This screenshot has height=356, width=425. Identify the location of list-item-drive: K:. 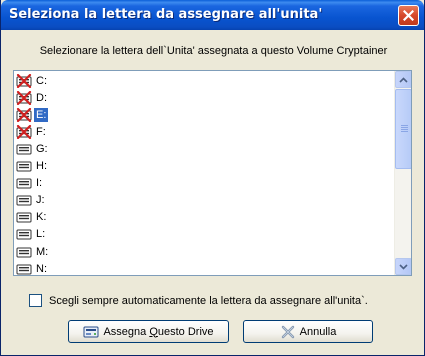
(32, 217).